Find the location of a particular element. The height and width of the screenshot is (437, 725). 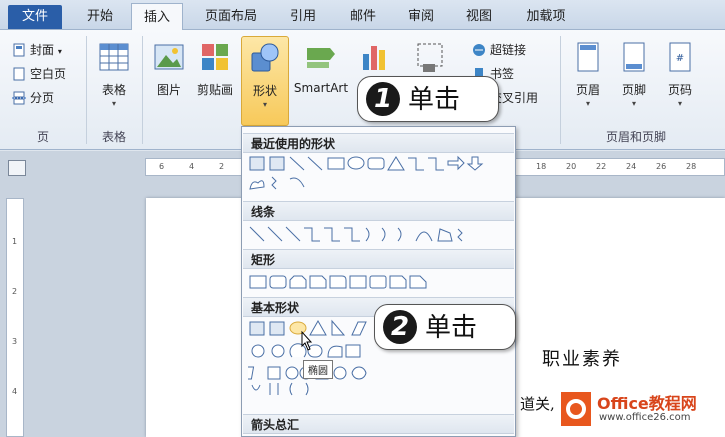

picture-button: 图片 is located at coordinates (169, 79).